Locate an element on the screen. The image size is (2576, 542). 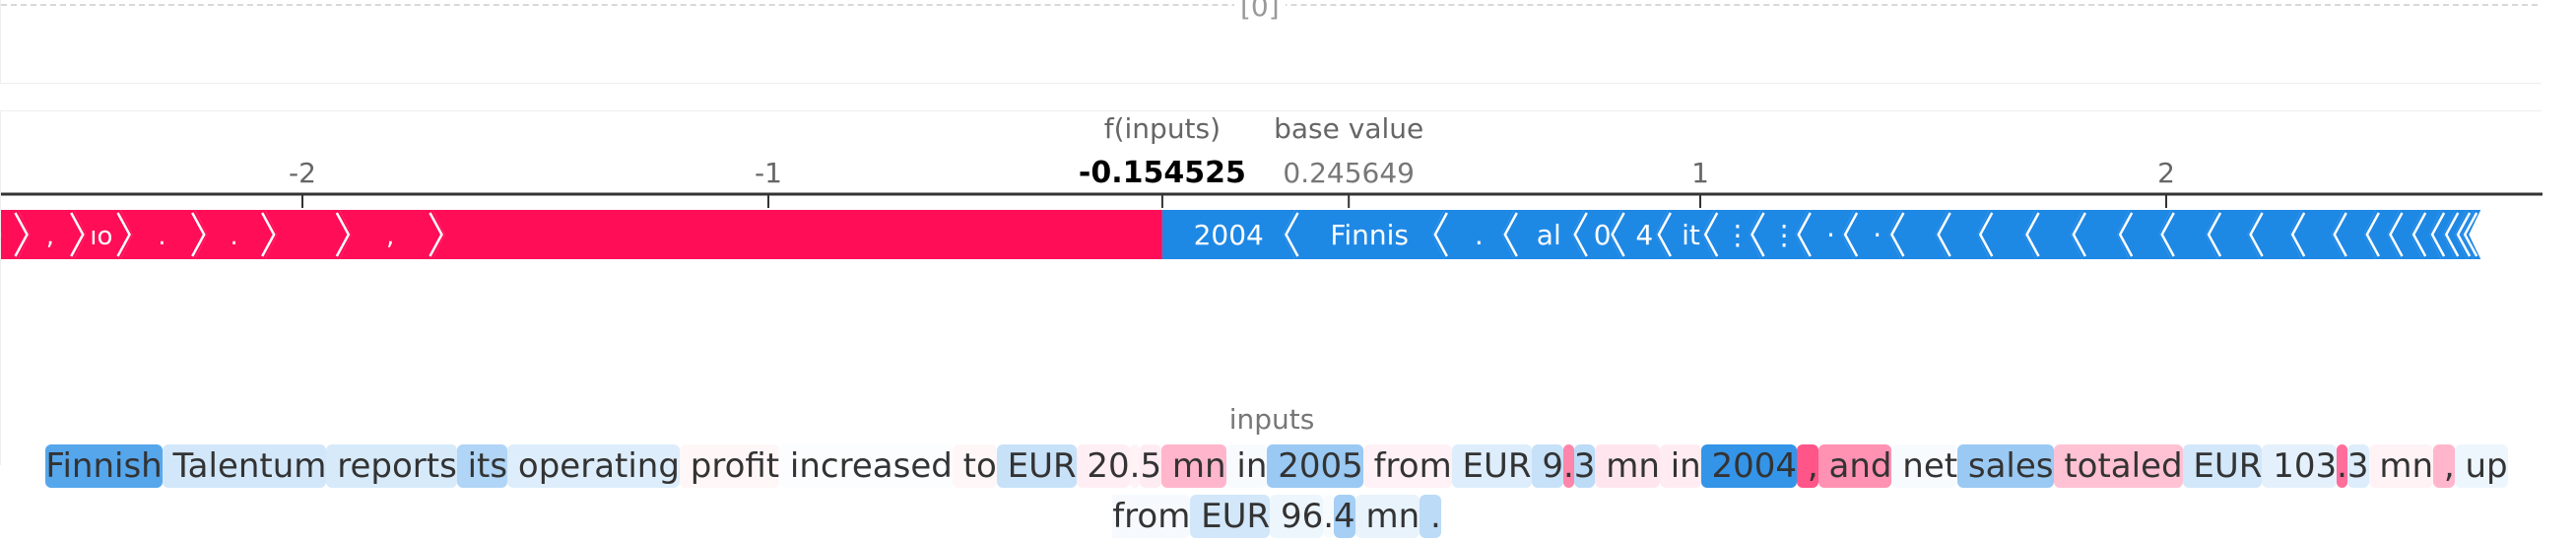
input-token: 2004 is located at coordinates (1749, 466).